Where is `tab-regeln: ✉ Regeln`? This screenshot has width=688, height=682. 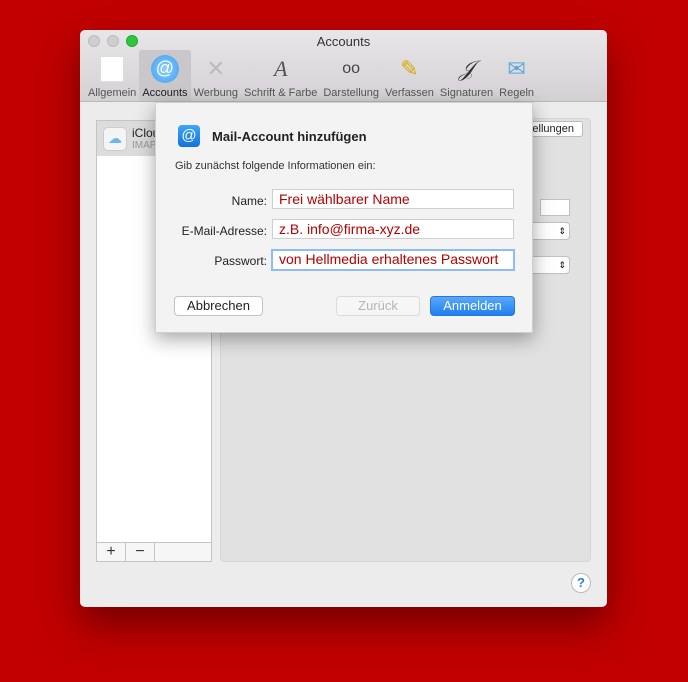 tab-regeln: ✉ Regeln is located at coordinates (516, 75).